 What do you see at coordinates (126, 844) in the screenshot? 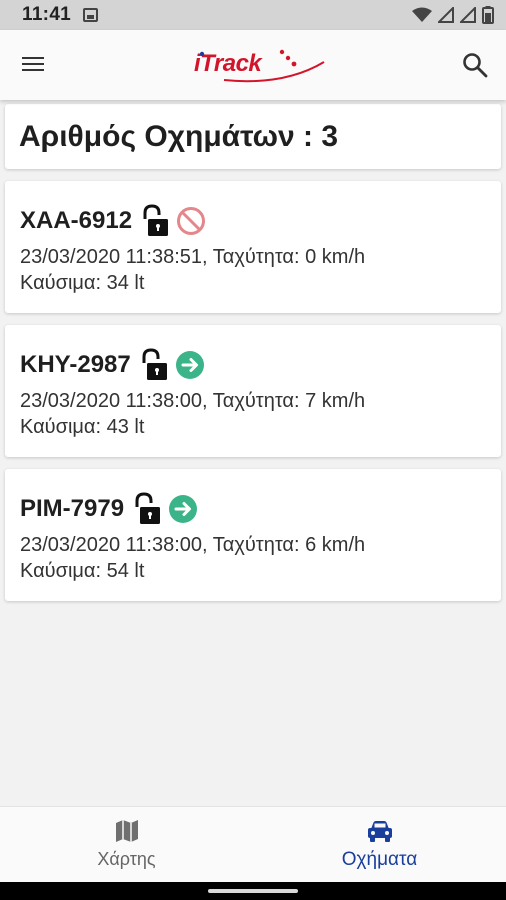
I see `nav-item-map: Χάρτης` at bounding box center [126, 844].